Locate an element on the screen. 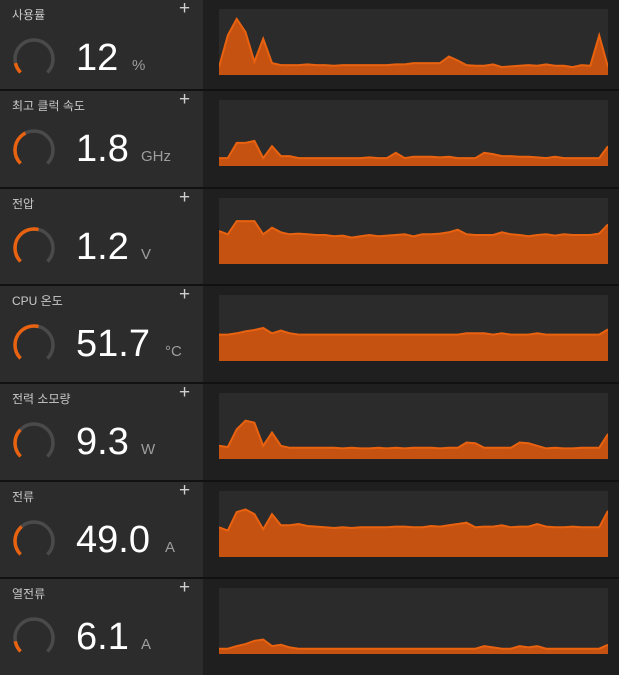  metric-value: 1.8 is located at coordinates (102, 149).